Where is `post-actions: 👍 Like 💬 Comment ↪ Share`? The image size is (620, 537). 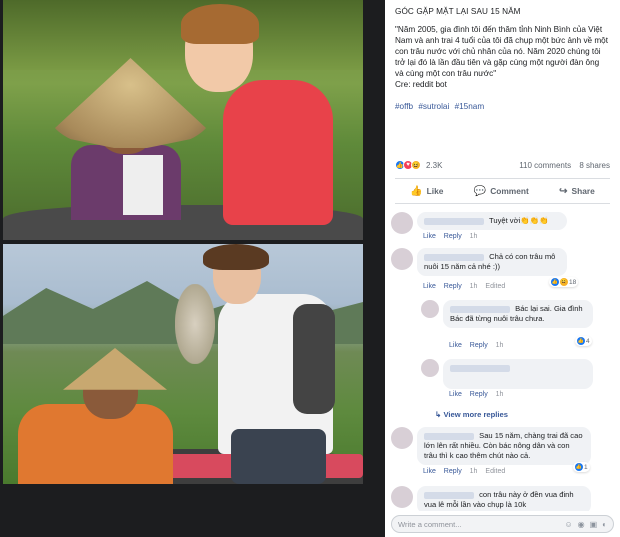
post-actions: 👍 Like 💬 Comment ↪ Share is located at coordinates (502, 191).